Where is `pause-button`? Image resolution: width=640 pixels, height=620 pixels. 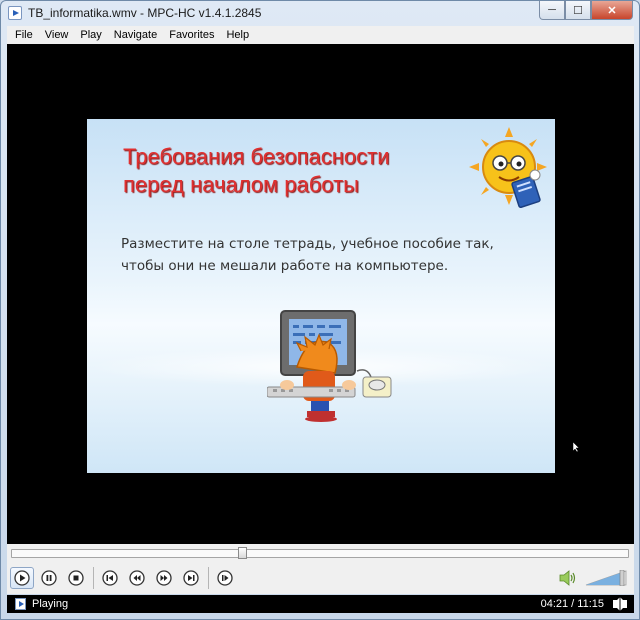
pause-button is located at coordinates (49, 578).